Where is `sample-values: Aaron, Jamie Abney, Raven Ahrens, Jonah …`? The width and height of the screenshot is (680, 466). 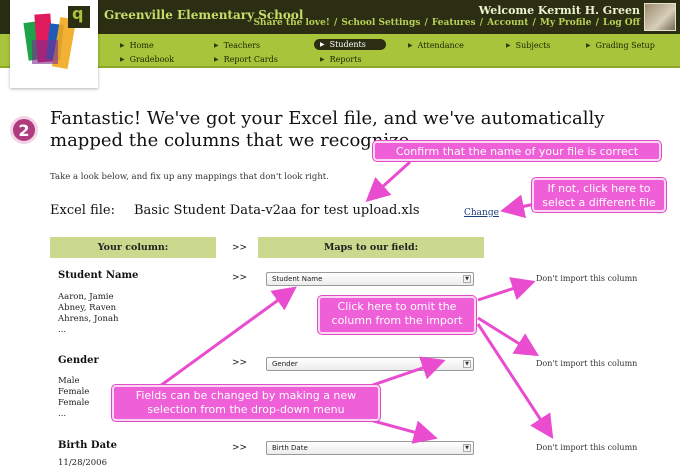 sample-values: Aaron, Jamie Abney, Raven Ahrens, Jonah … is located at coordinates (88, 314).